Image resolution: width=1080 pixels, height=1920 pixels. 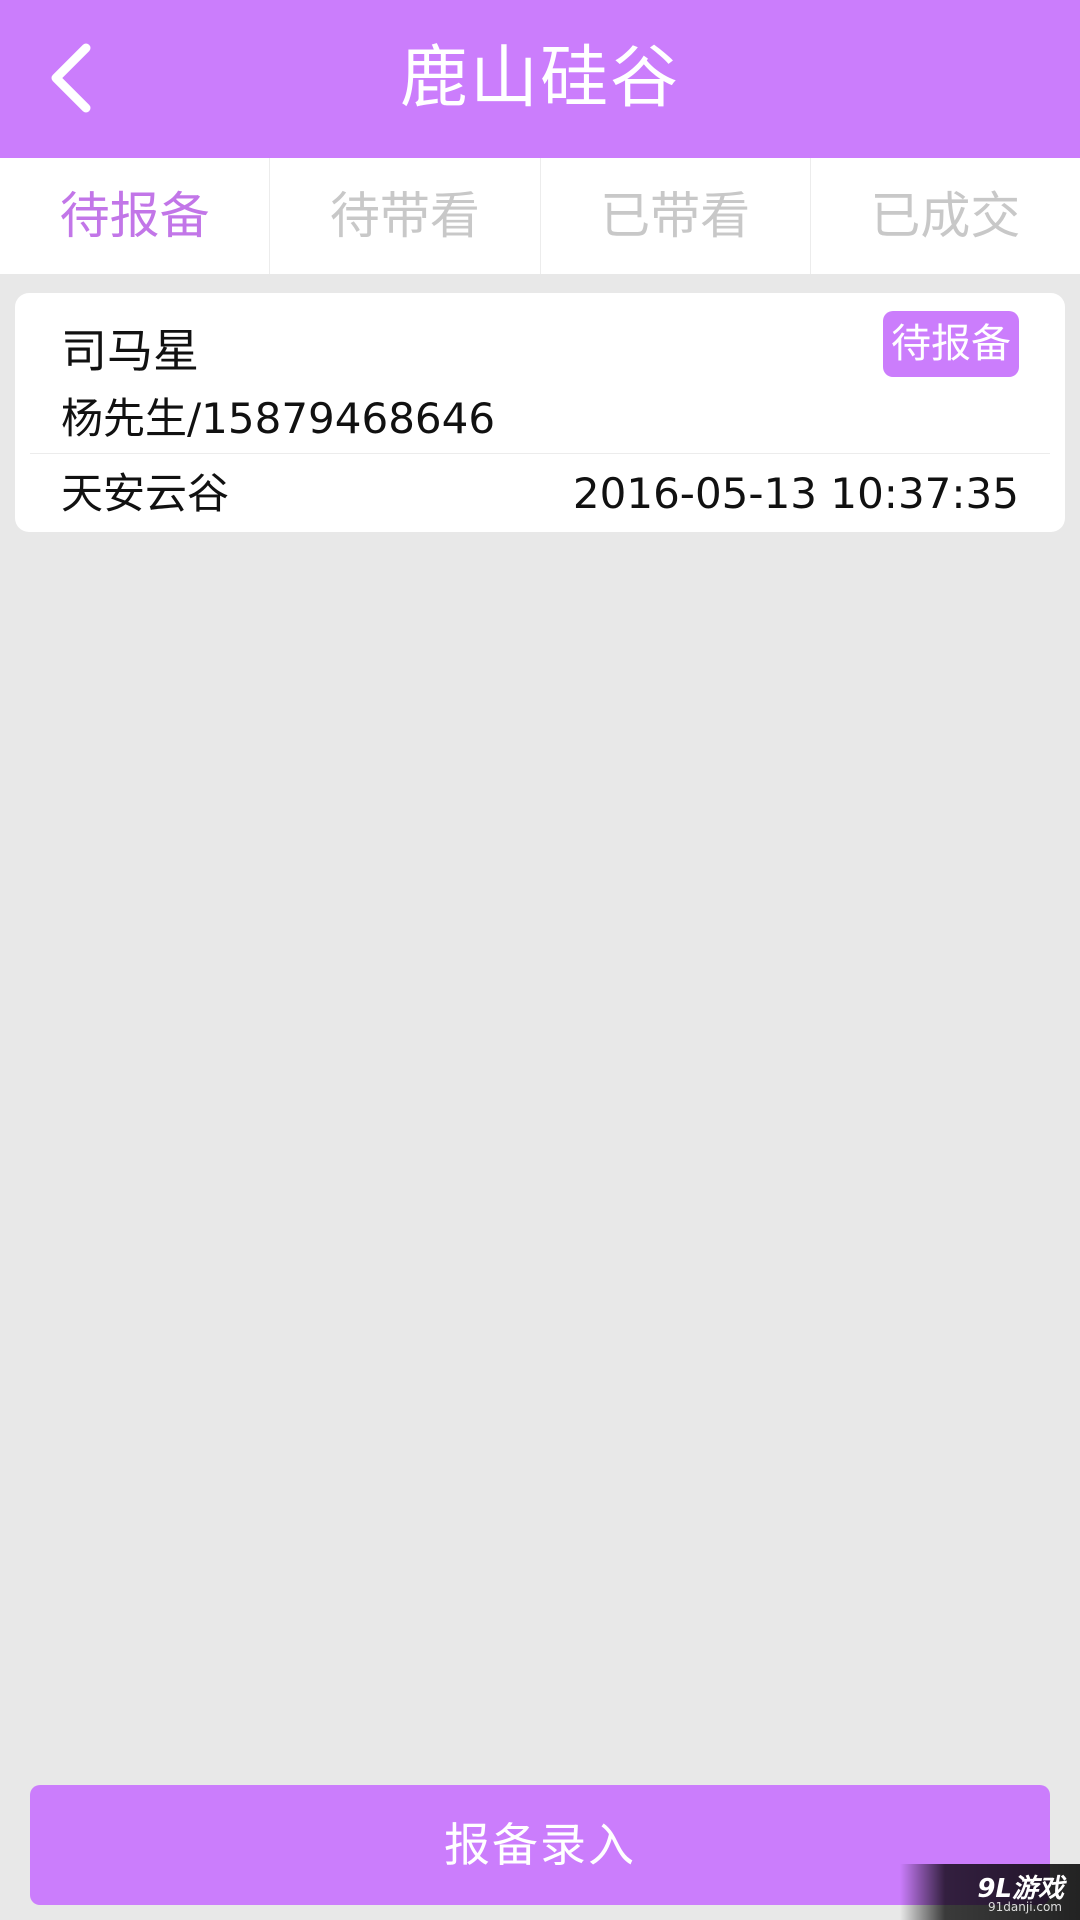 I want to click on page-title: 鹿山硅谷, so click(x=539, y=78).